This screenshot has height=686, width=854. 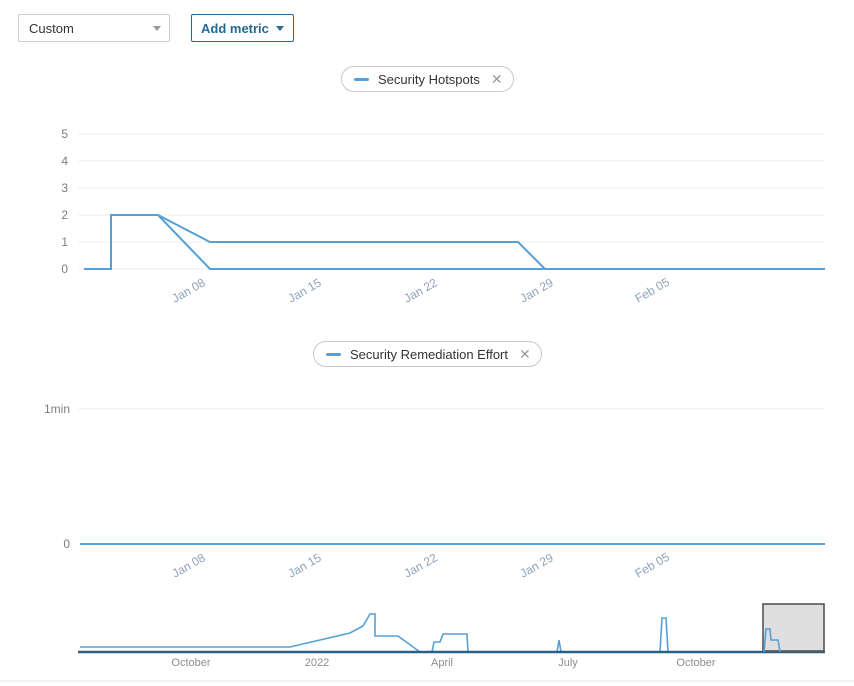 What do you see at coordinates (51, 28) in the screenshot?
I see `period-select-value: Custom` at bounding box center [51, 28].